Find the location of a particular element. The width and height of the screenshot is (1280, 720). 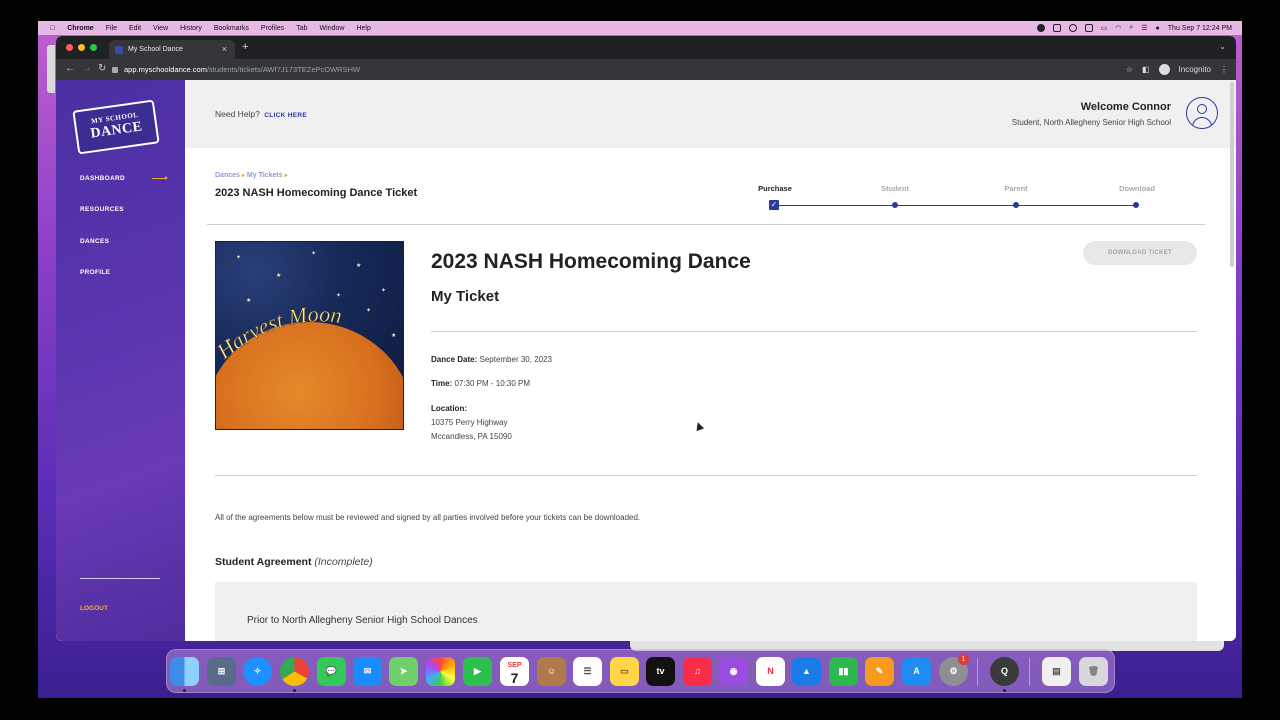

address-line1: 10375 Perry Highway is located at coordinates (469, 422).